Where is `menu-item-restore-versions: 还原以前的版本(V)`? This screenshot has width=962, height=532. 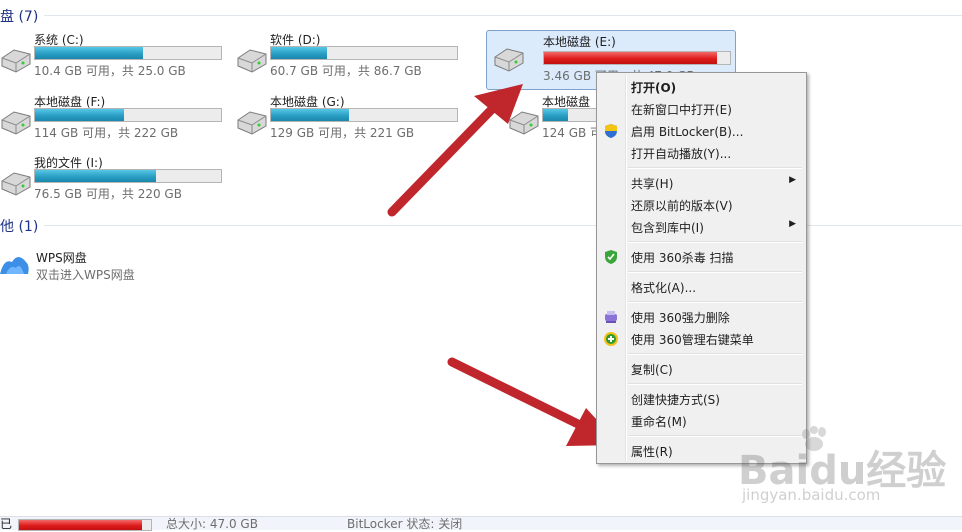 menu-item-restore-versions: 还原以前的版本(V) is located at coordinates (701, 205).